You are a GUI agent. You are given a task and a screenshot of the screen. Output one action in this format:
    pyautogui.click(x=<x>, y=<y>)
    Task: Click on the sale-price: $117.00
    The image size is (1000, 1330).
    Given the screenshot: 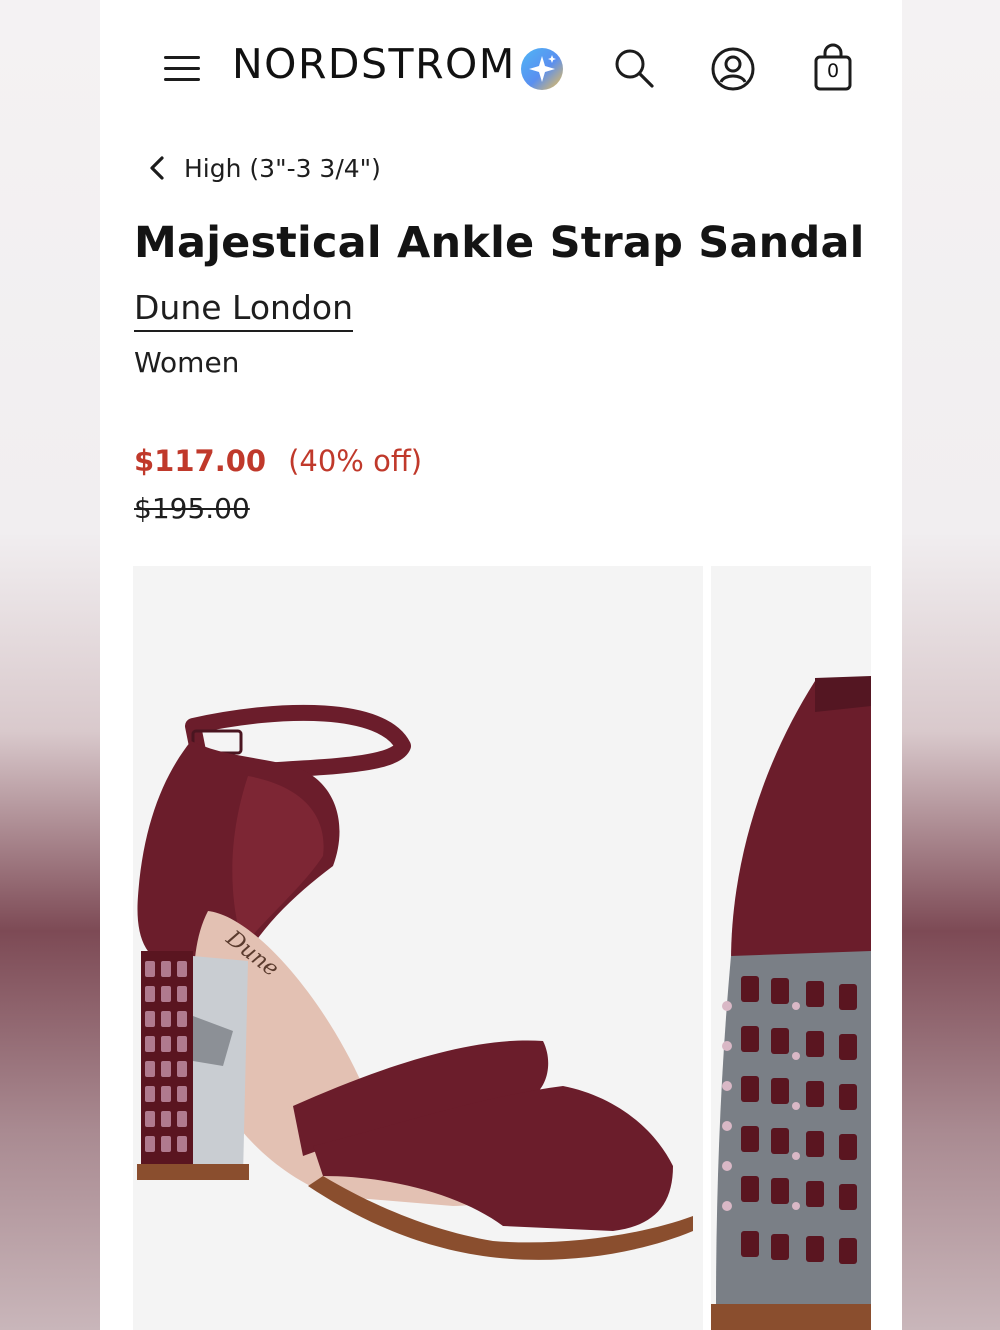 What is the action you would take?
    pyautogui.click(x=200, y=461)
    